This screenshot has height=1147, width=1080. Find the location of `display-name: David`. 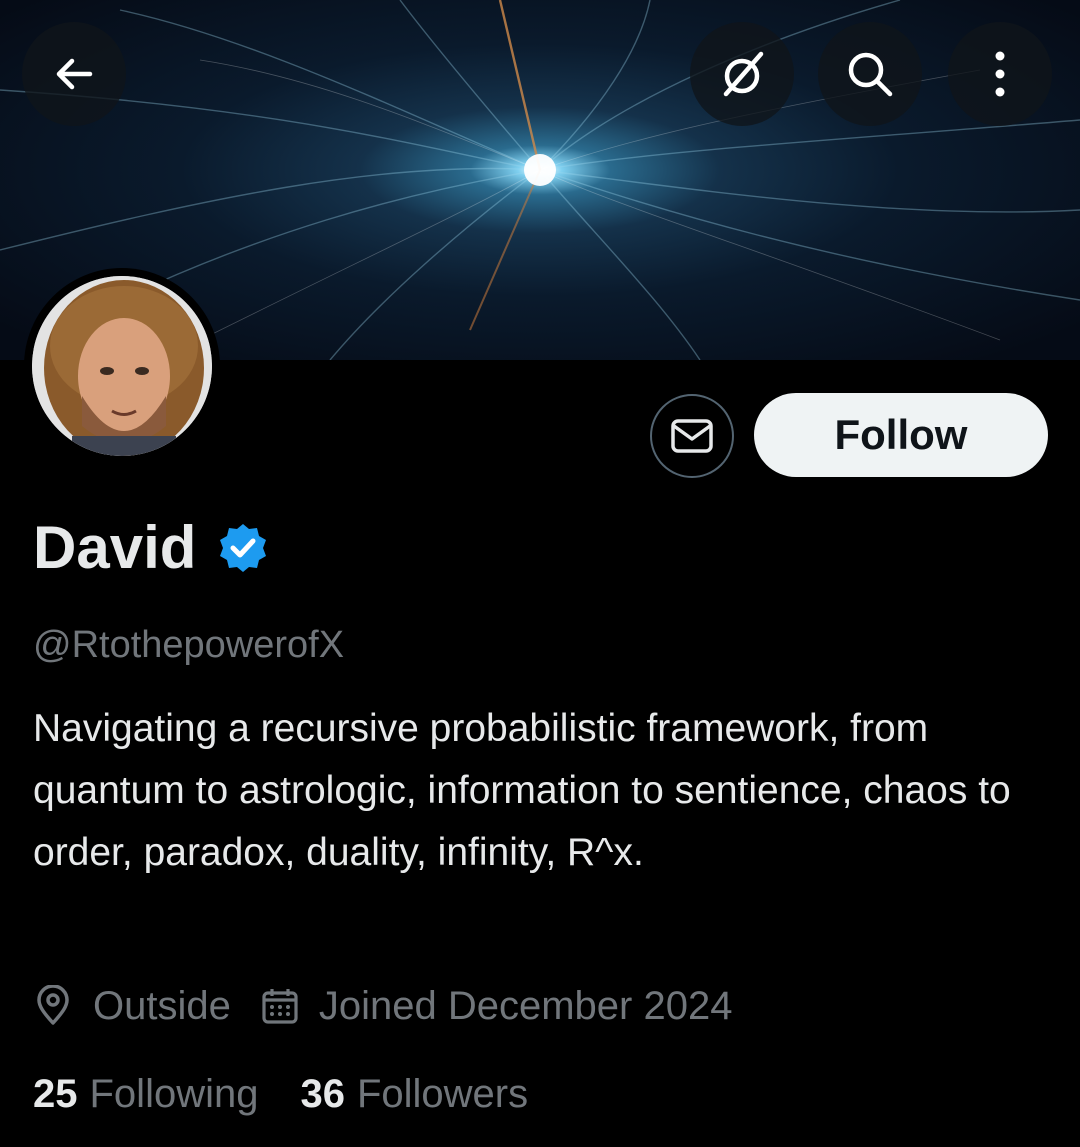

display-name: David is located at coordinates (115, 547).